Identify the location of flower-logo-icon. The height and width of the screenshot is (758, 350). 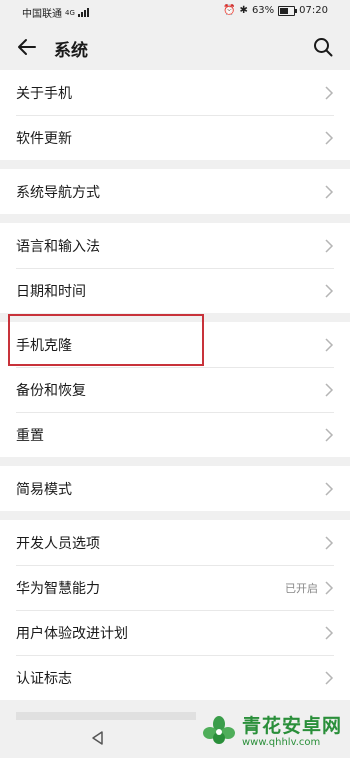
(218, 730).